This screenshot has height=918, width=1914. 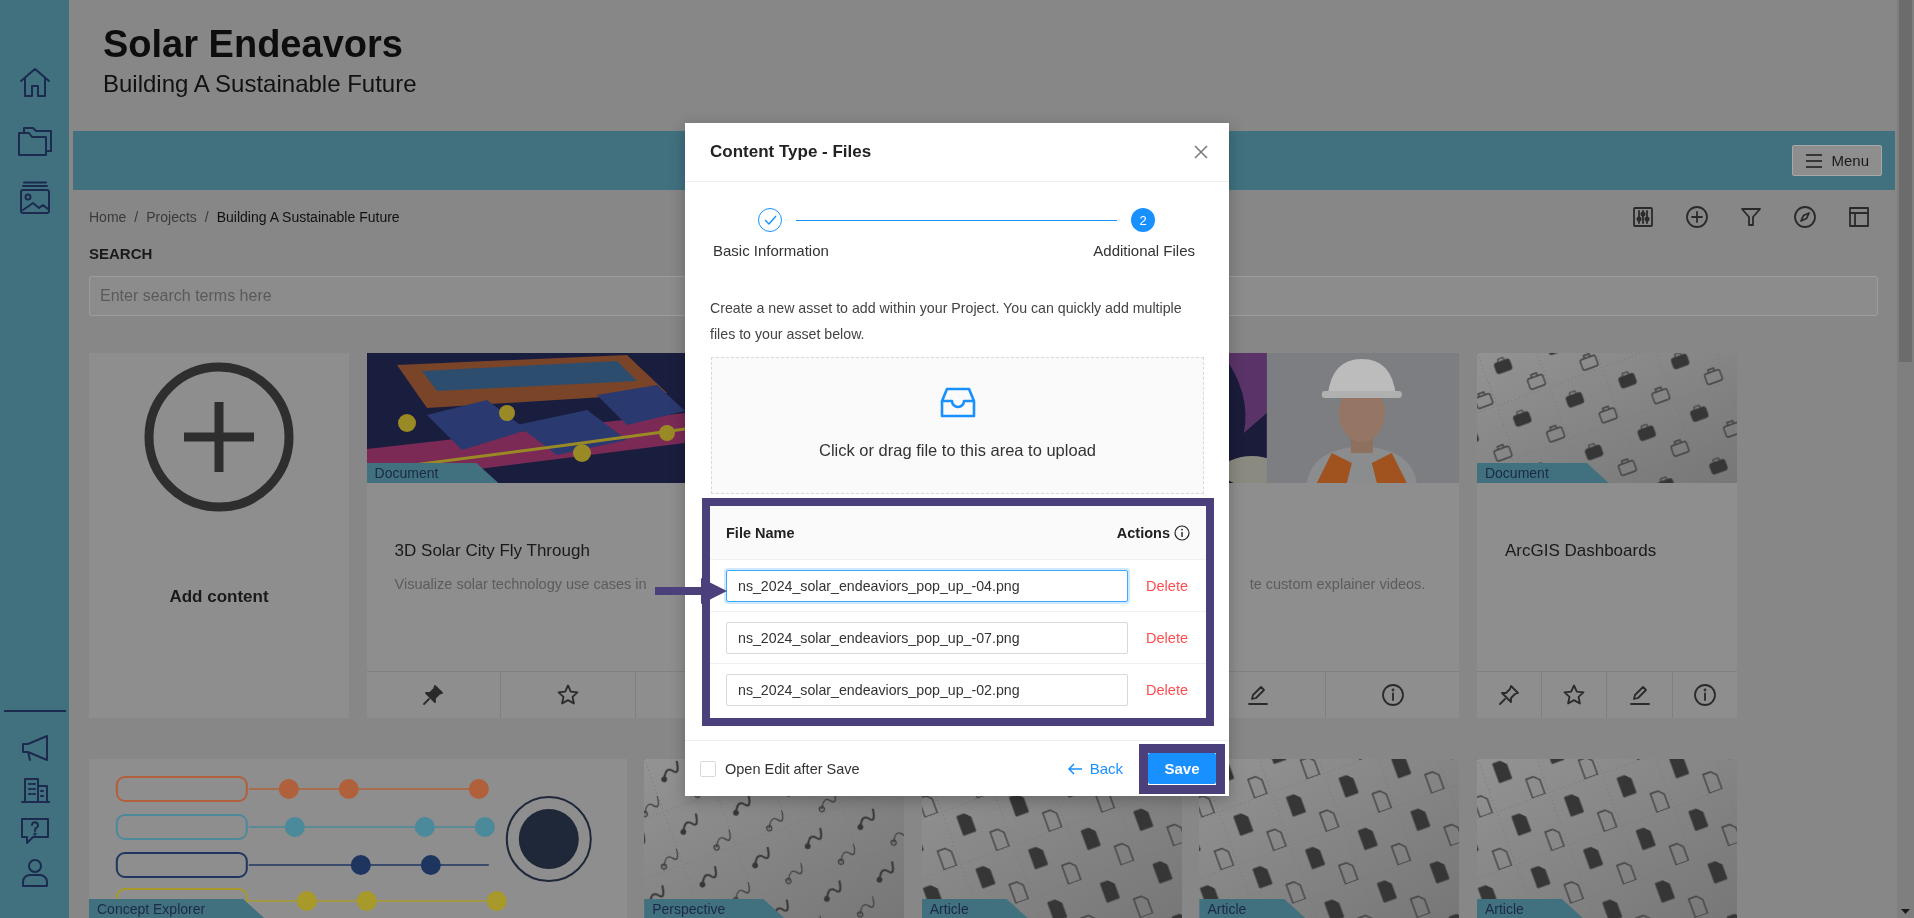 I want to click on column-header: Actions, so click(x=1143, y=532).